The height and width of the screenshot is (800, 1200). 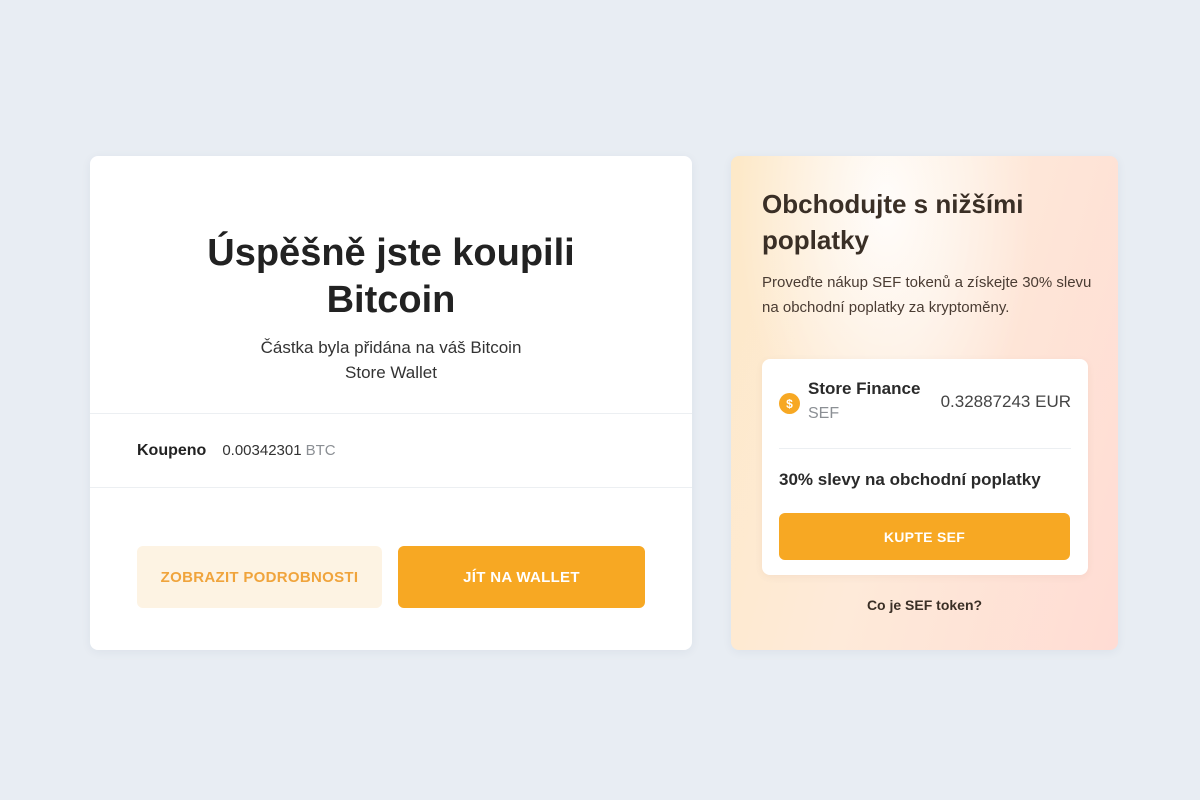 I want to click on bought-amount: 0.00342301, so click(x=262, y=450).